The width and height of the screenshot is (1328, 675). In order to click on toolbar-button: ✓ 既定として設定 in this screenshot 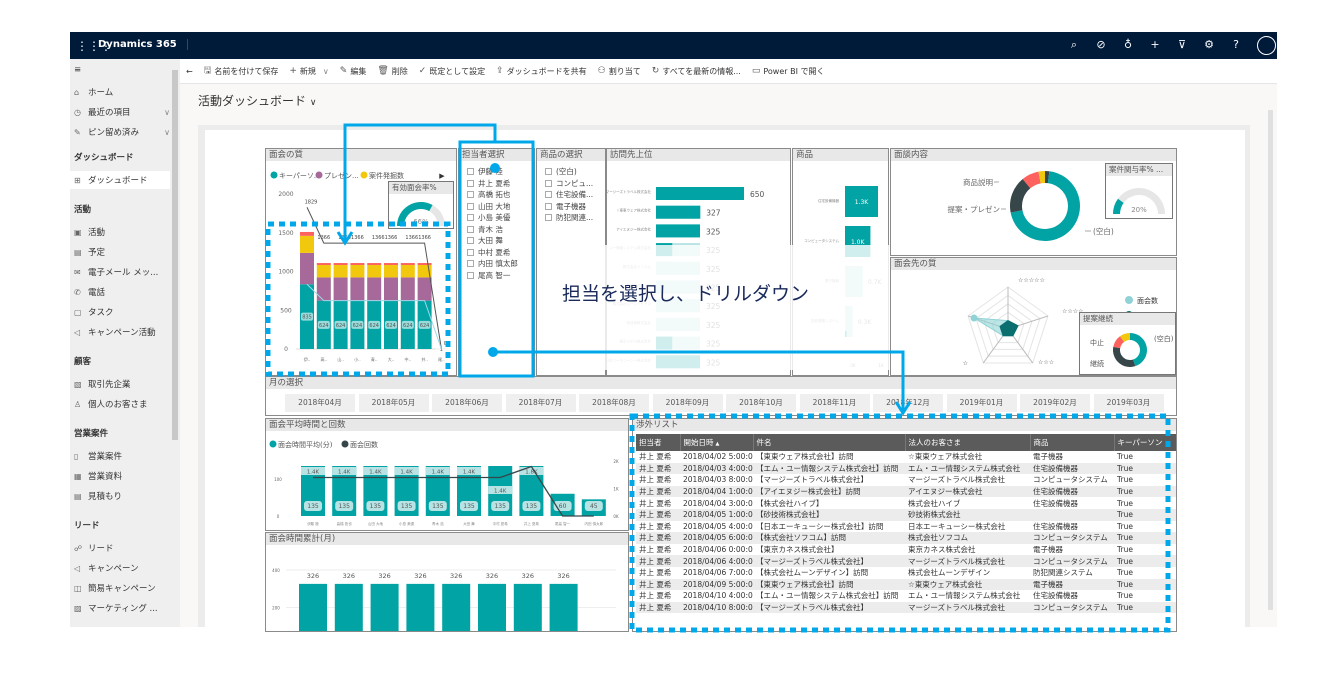, I will do `click(452, 71)`.